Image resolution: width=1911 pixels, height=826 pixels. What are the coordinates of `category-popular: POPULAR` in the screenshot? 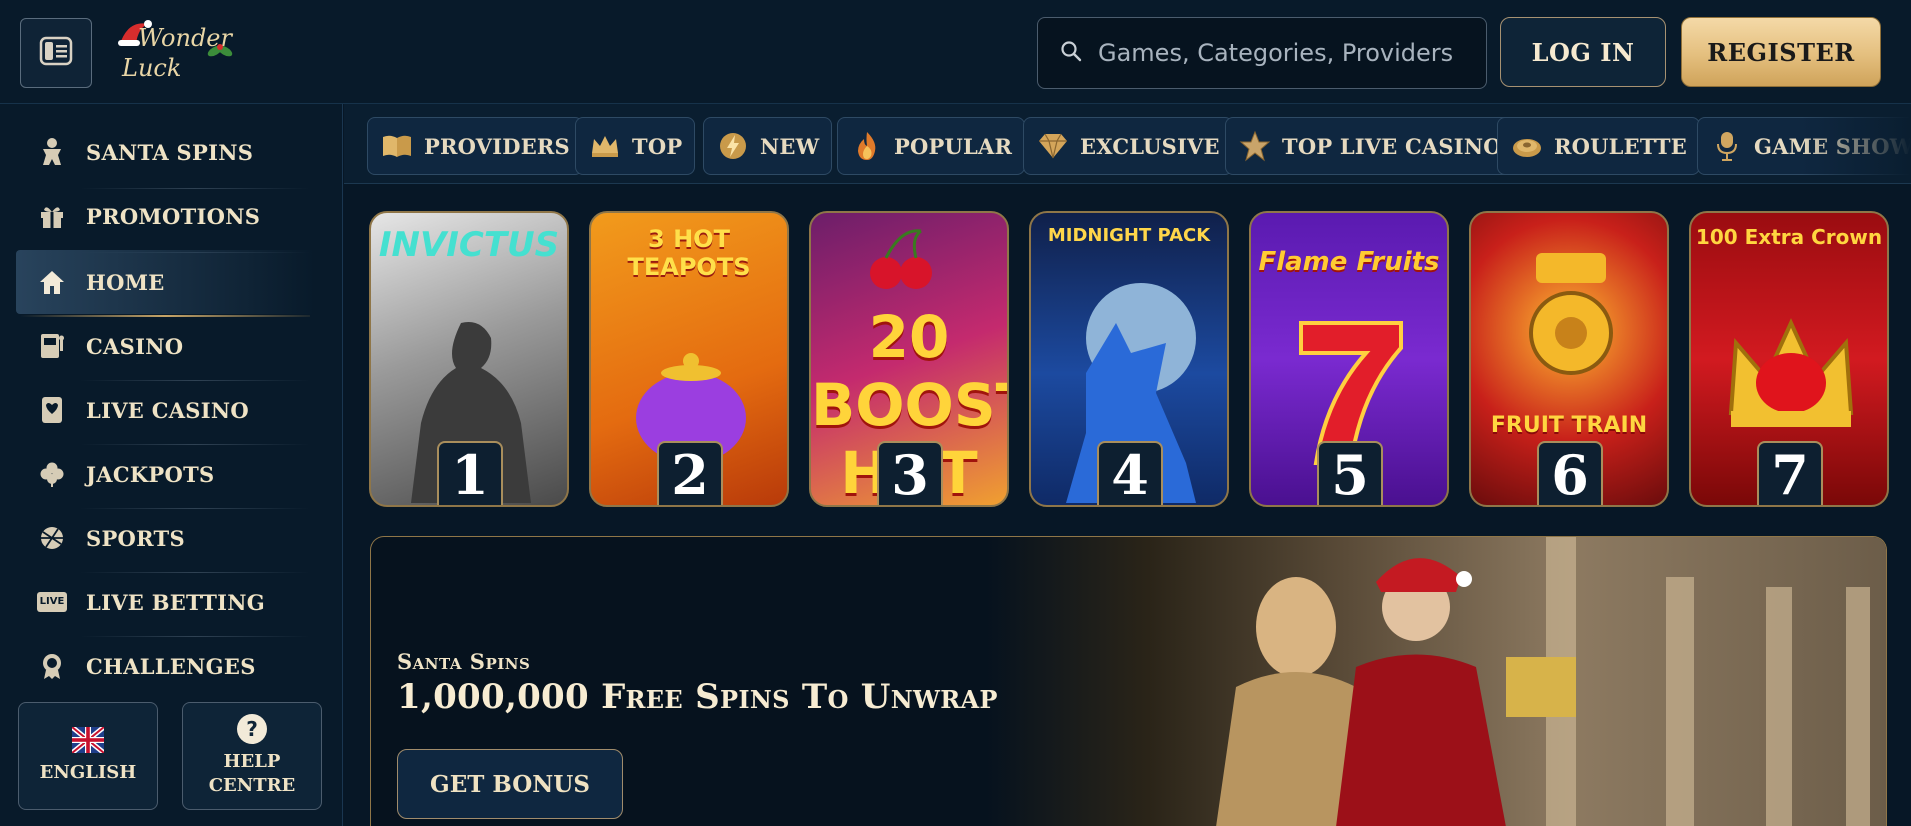 It's located at (931, 146).